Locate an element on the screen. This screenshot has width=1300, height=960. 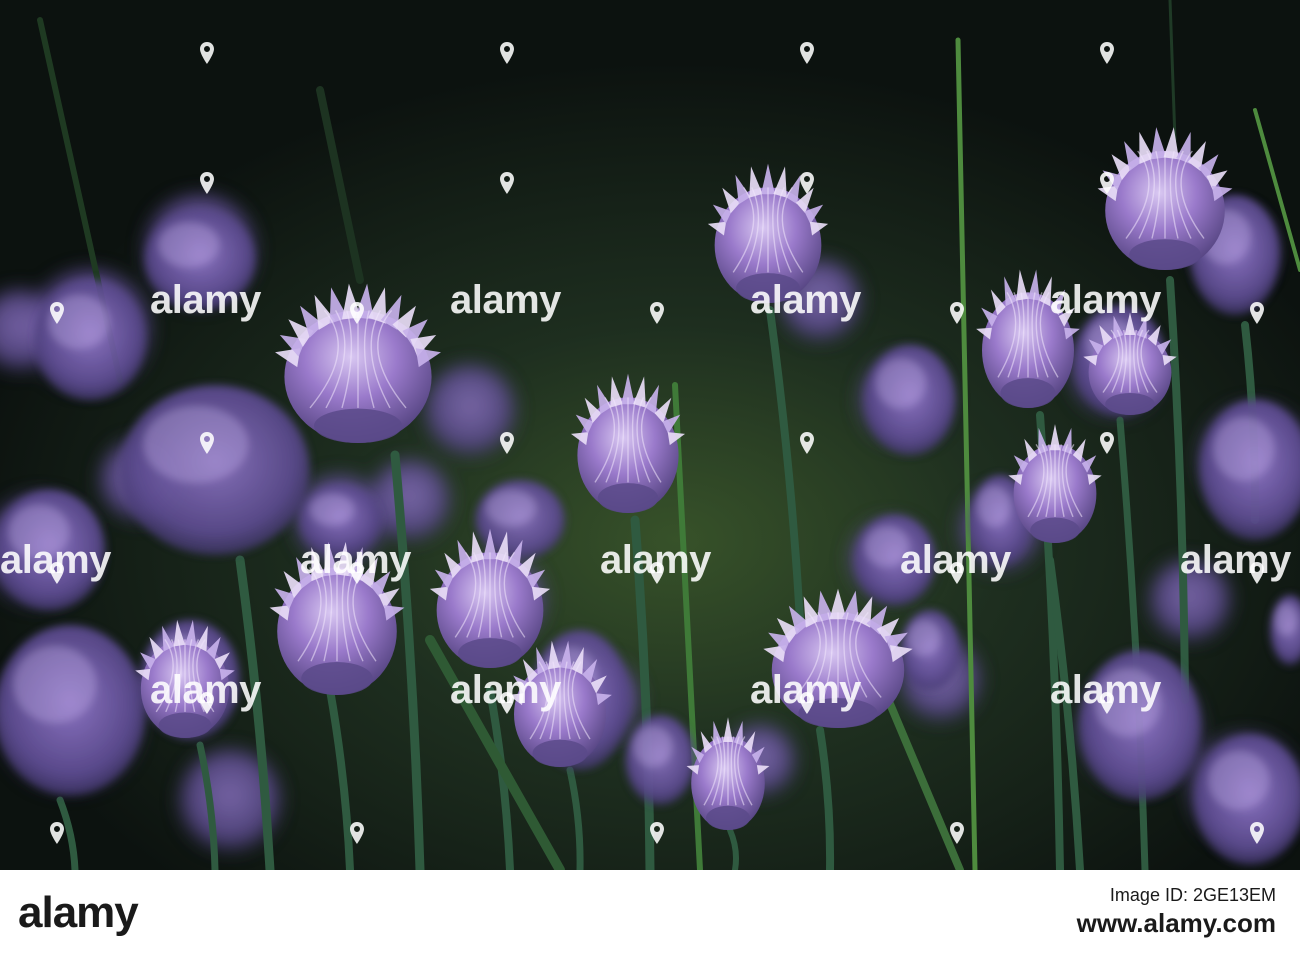
footer-bar: alamy Image ID: 2GE13EM www.alamy.com is located at coordinates (650, 915).